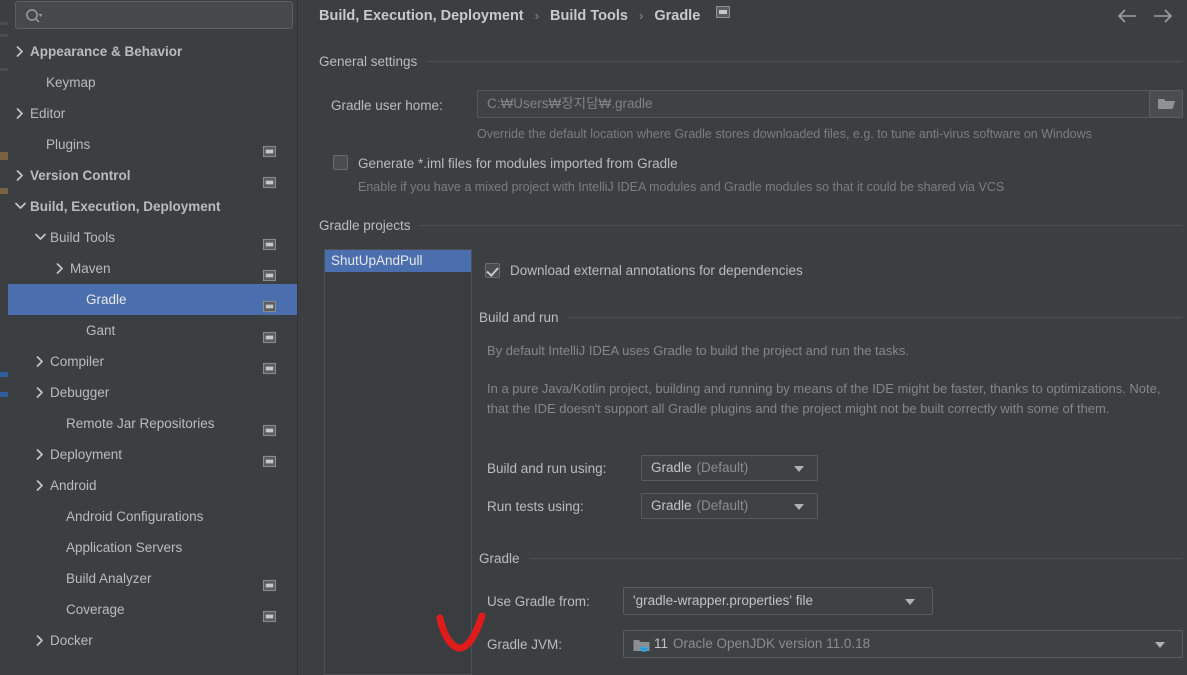 Image resolution: width=1187 pixels, height=675 pixels. Describe the element at coordinates (772, 643) in the screenshot. I see `gradle-jvm-value: Oracle OpenJDK version 11.0.18` at that location.